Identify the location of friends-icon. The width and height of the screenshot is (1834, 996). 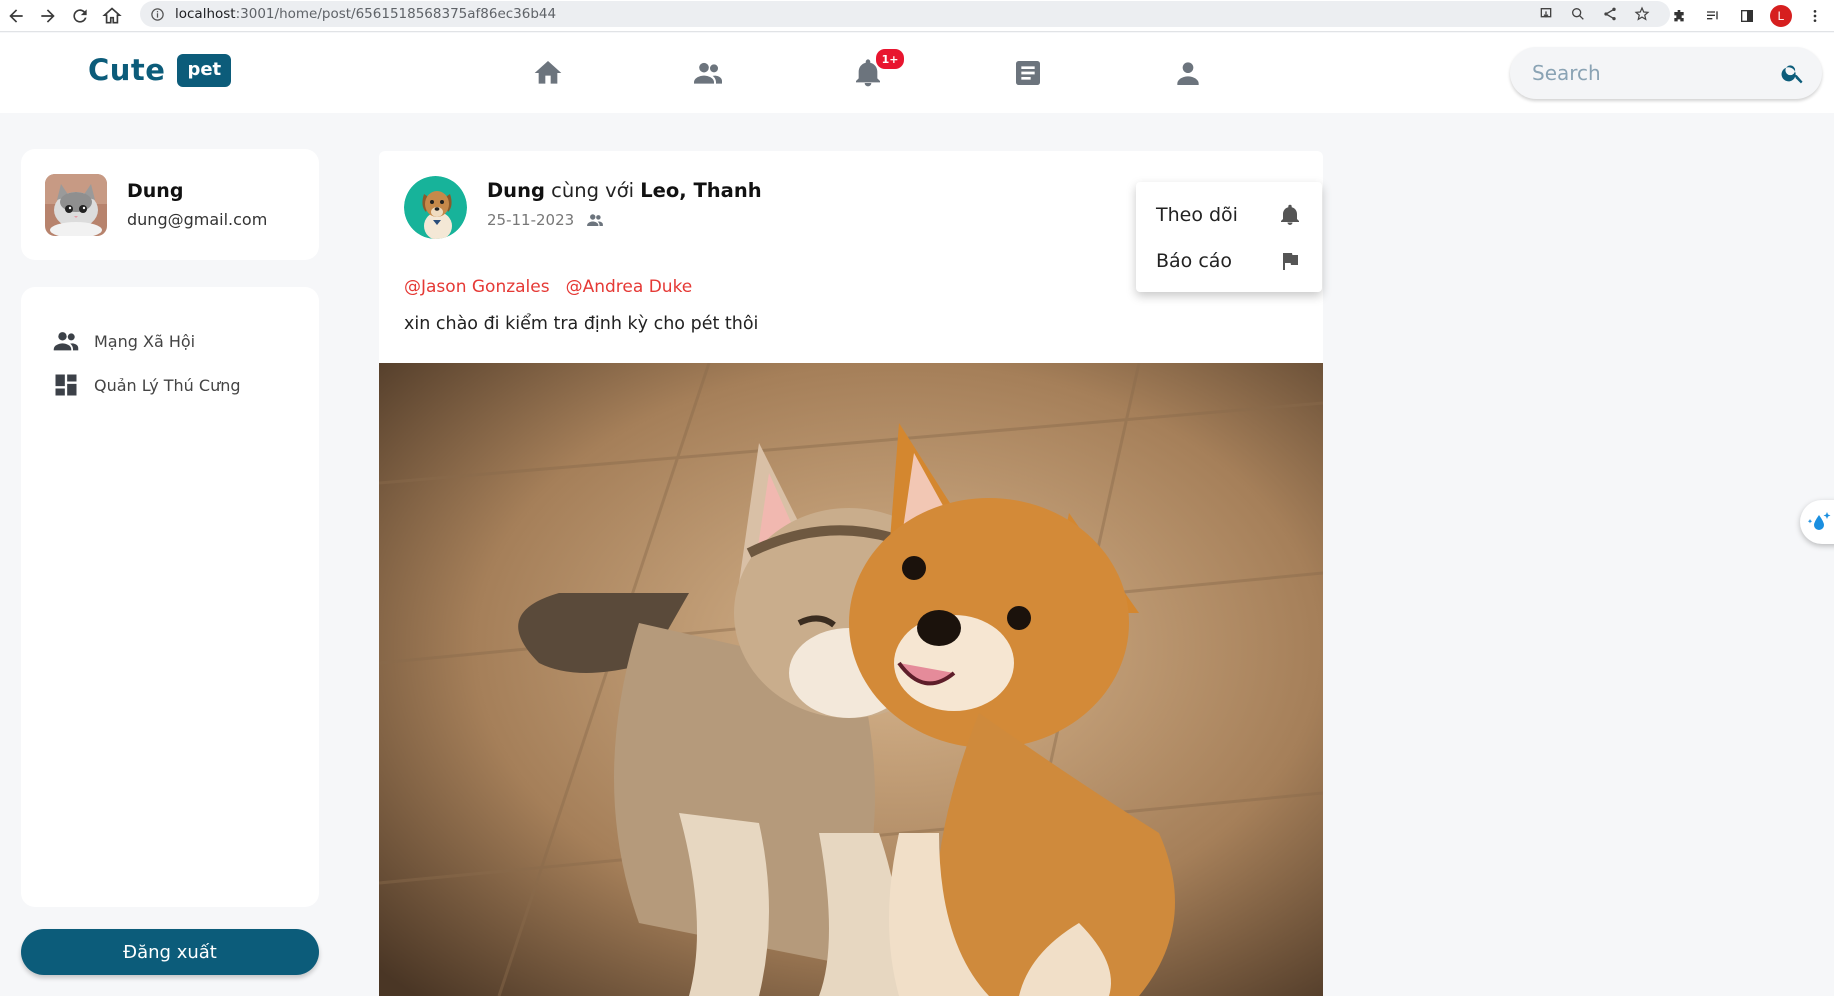
(708, 73).